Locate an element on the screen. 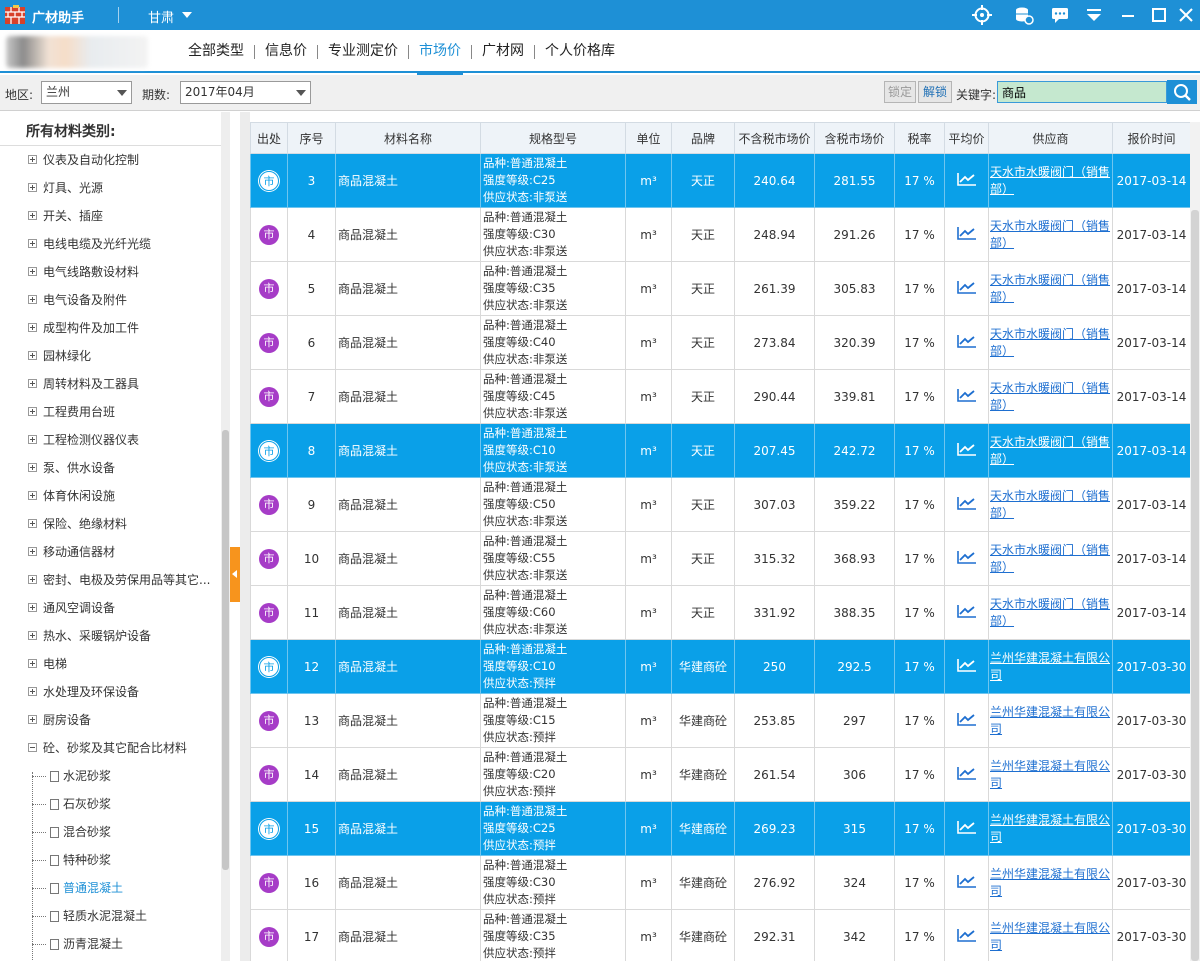 This screenshot has width=1200, height=961. chevron-down-icon is located at coordinates (187, 15).